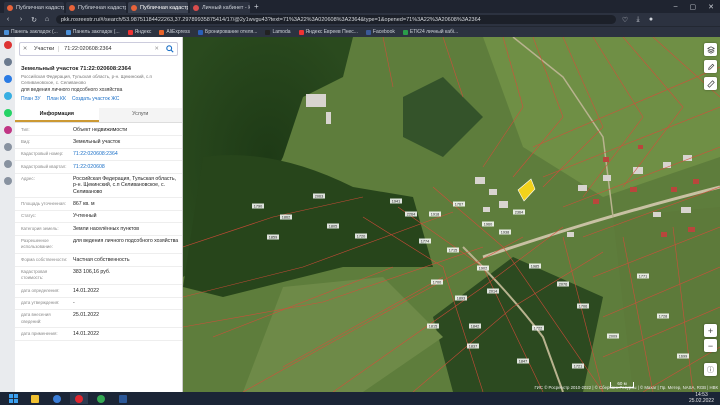 This screenshot has width=720, height=405. I want to click on clear-icon: ✕, so click(158, 49).